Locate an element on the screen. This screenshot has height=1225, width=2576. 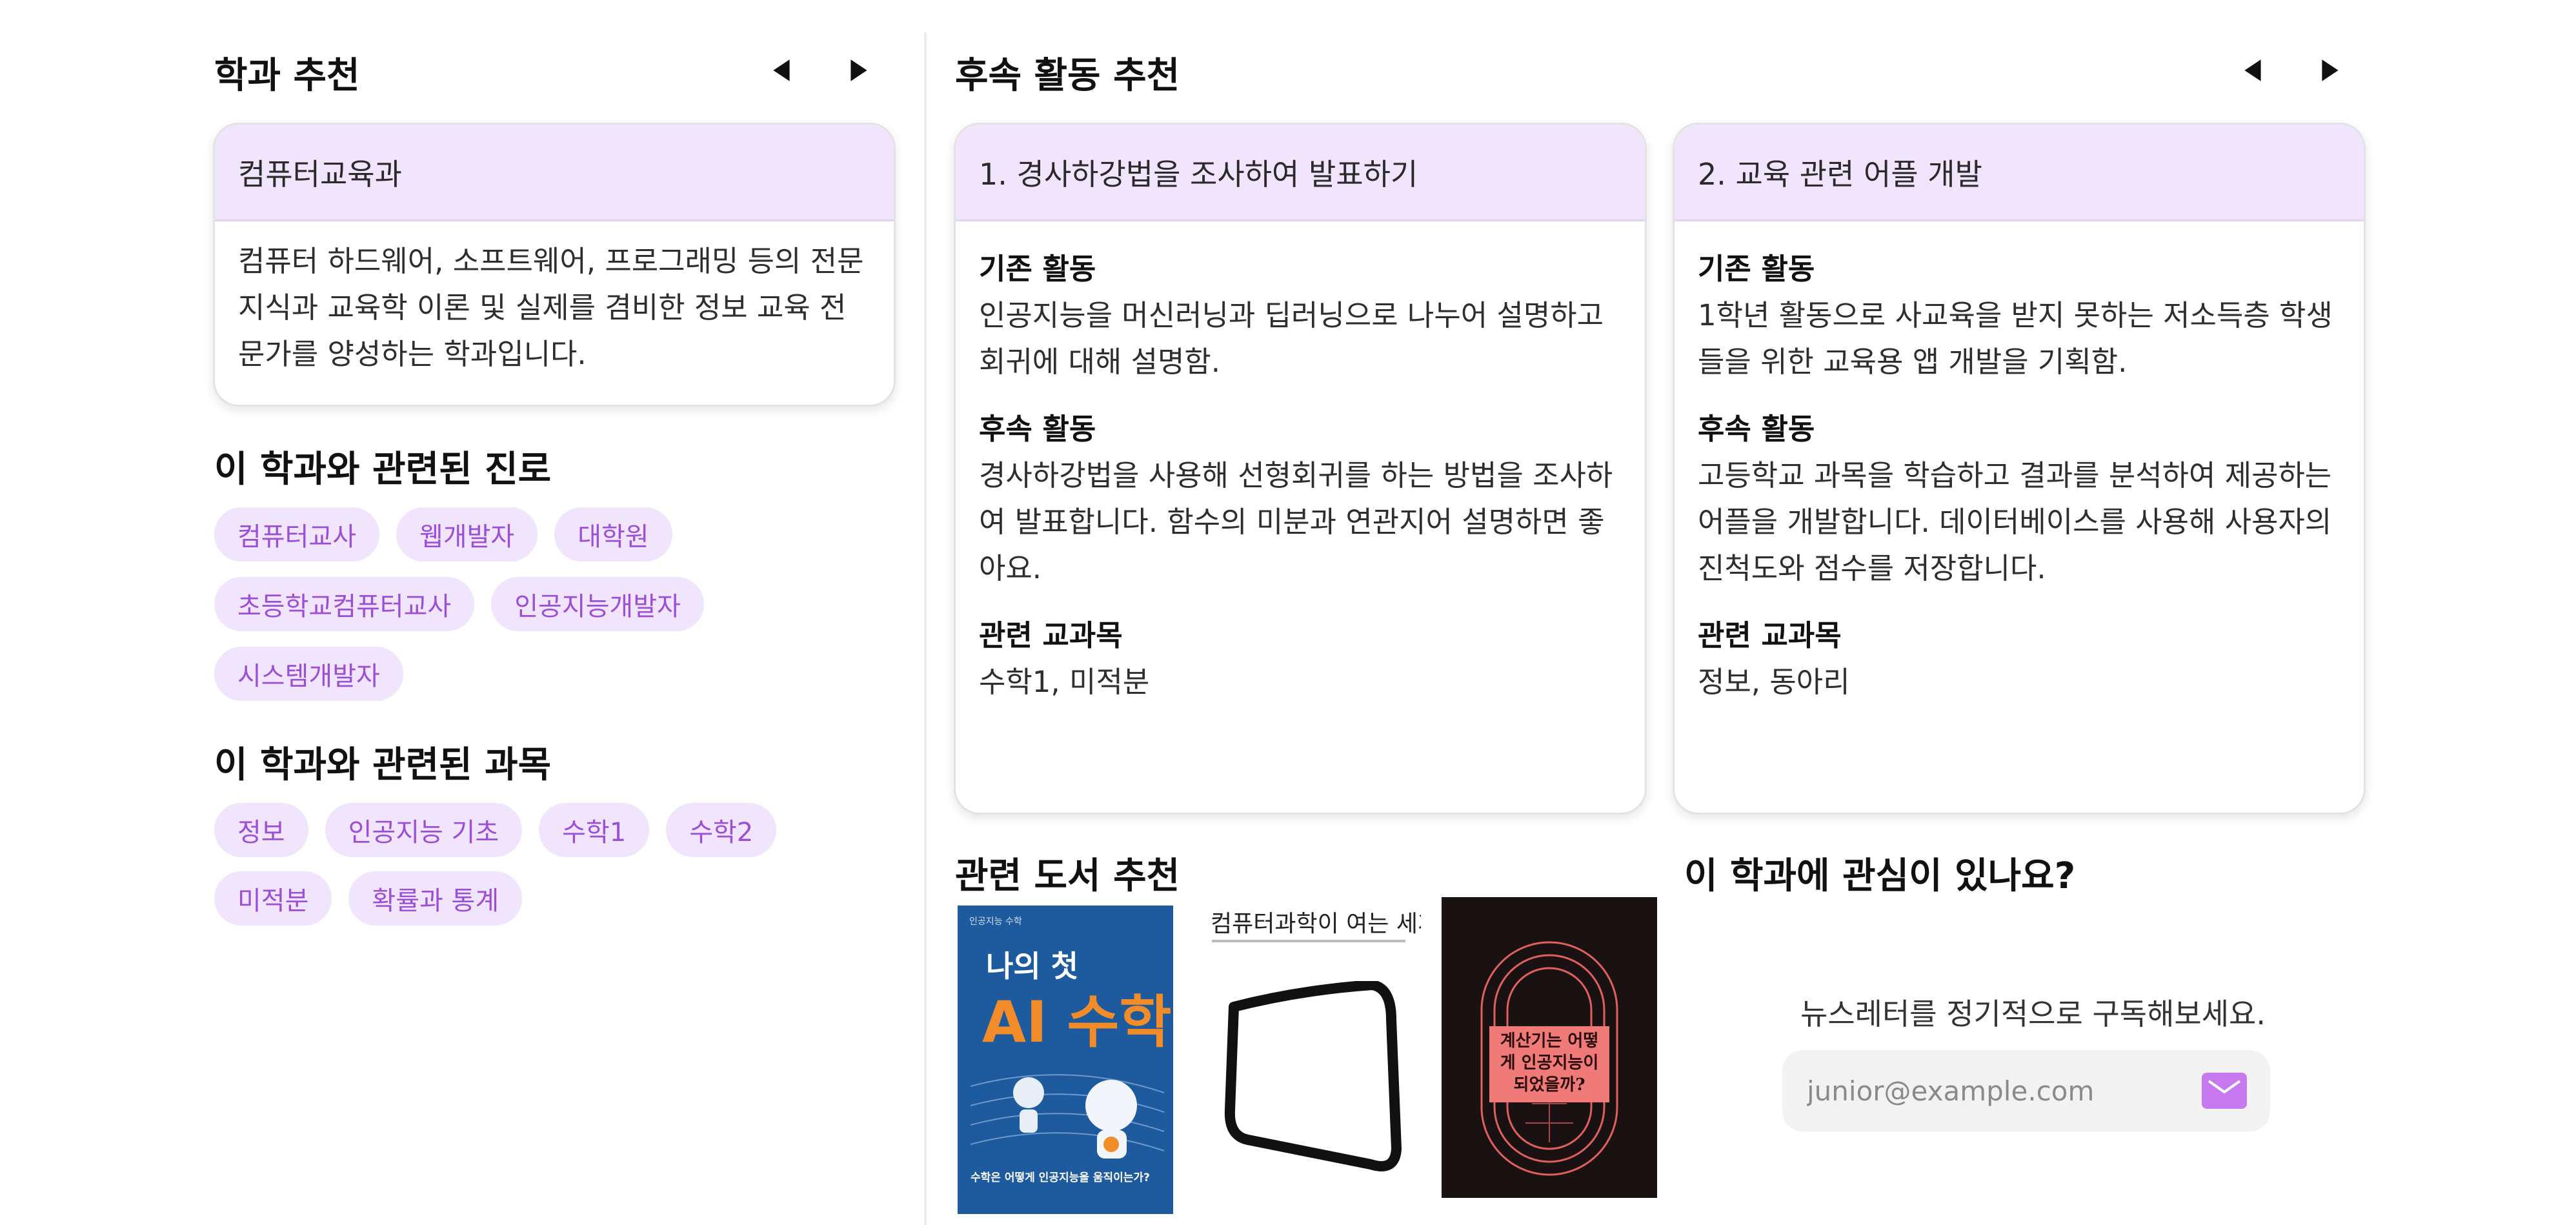
email-subscribe-box is located at coordinates (2026, 1090).